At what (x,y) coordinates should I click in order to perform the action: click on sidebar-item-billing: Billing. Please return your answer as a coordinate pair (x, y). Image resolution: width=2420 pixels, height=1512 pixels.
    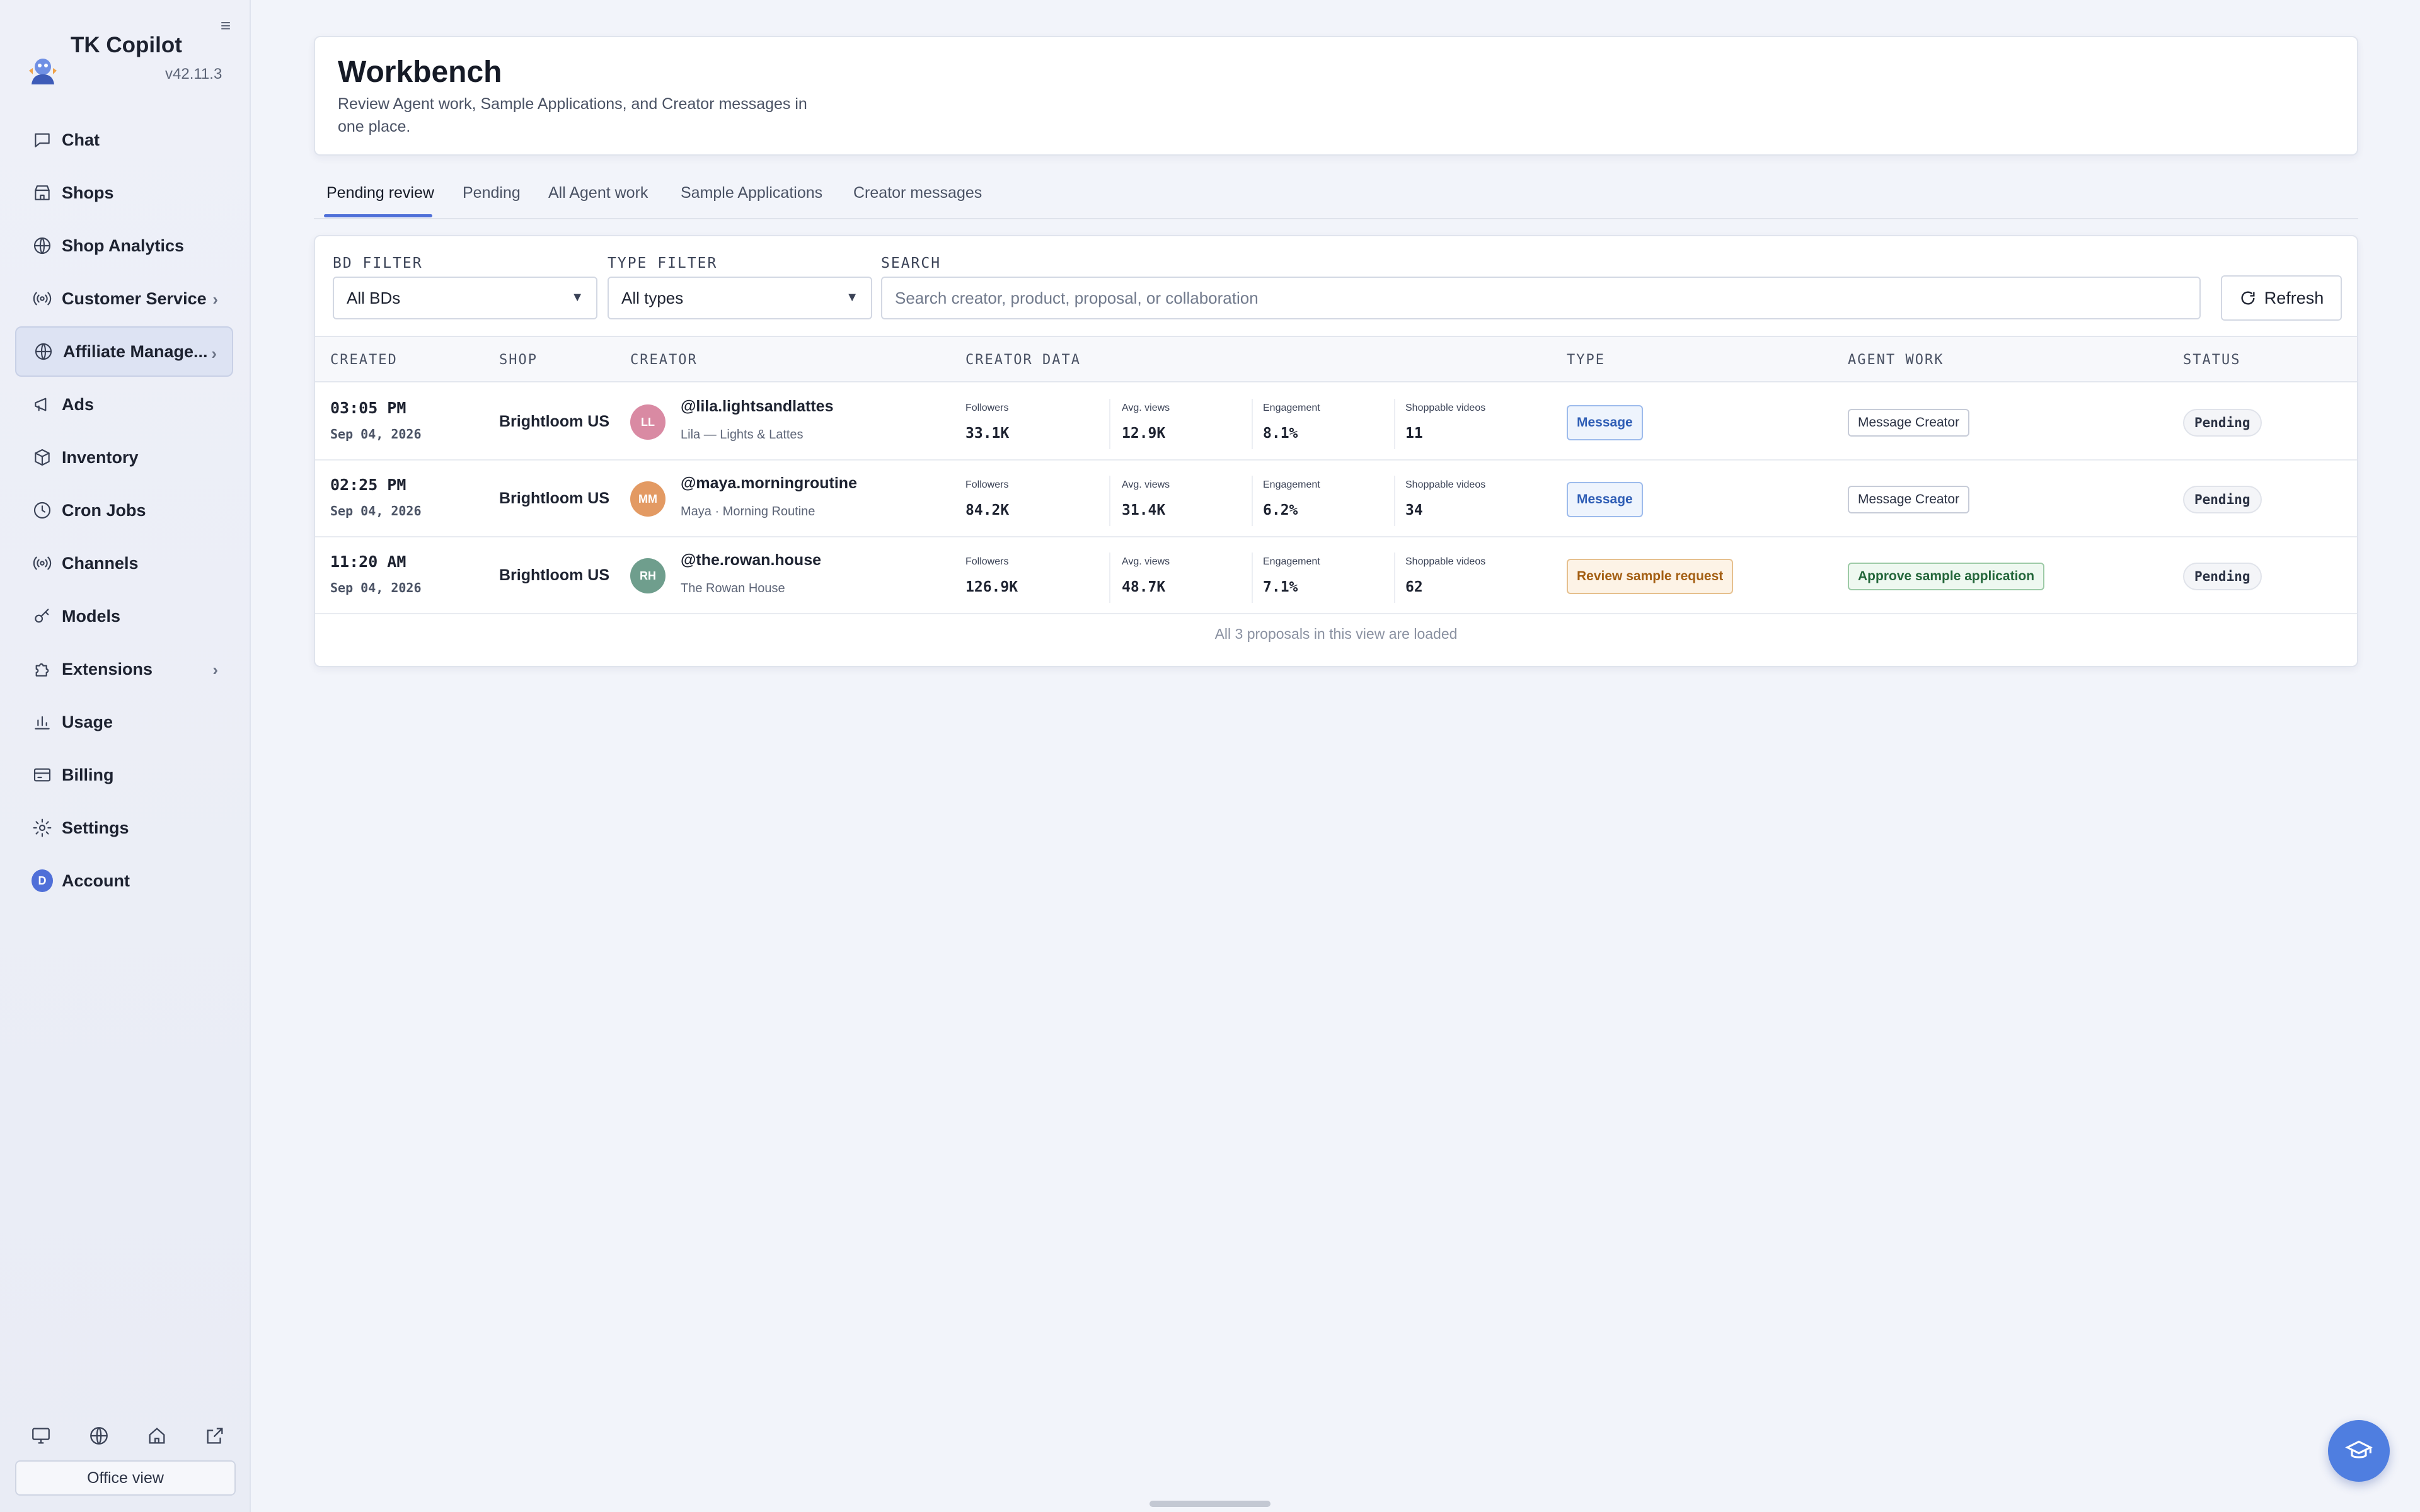
    Looking at the image, I should click on (124, 775).